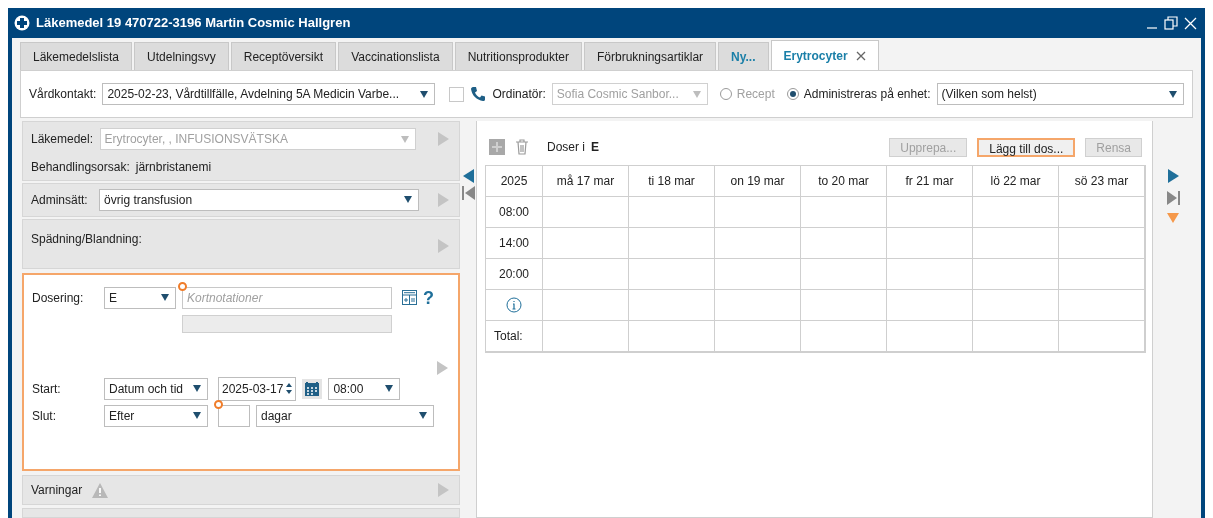 Image resolution: width=1213 pixels, height=518 pixels. I want to click on spinner-icon, so click(289, 389).